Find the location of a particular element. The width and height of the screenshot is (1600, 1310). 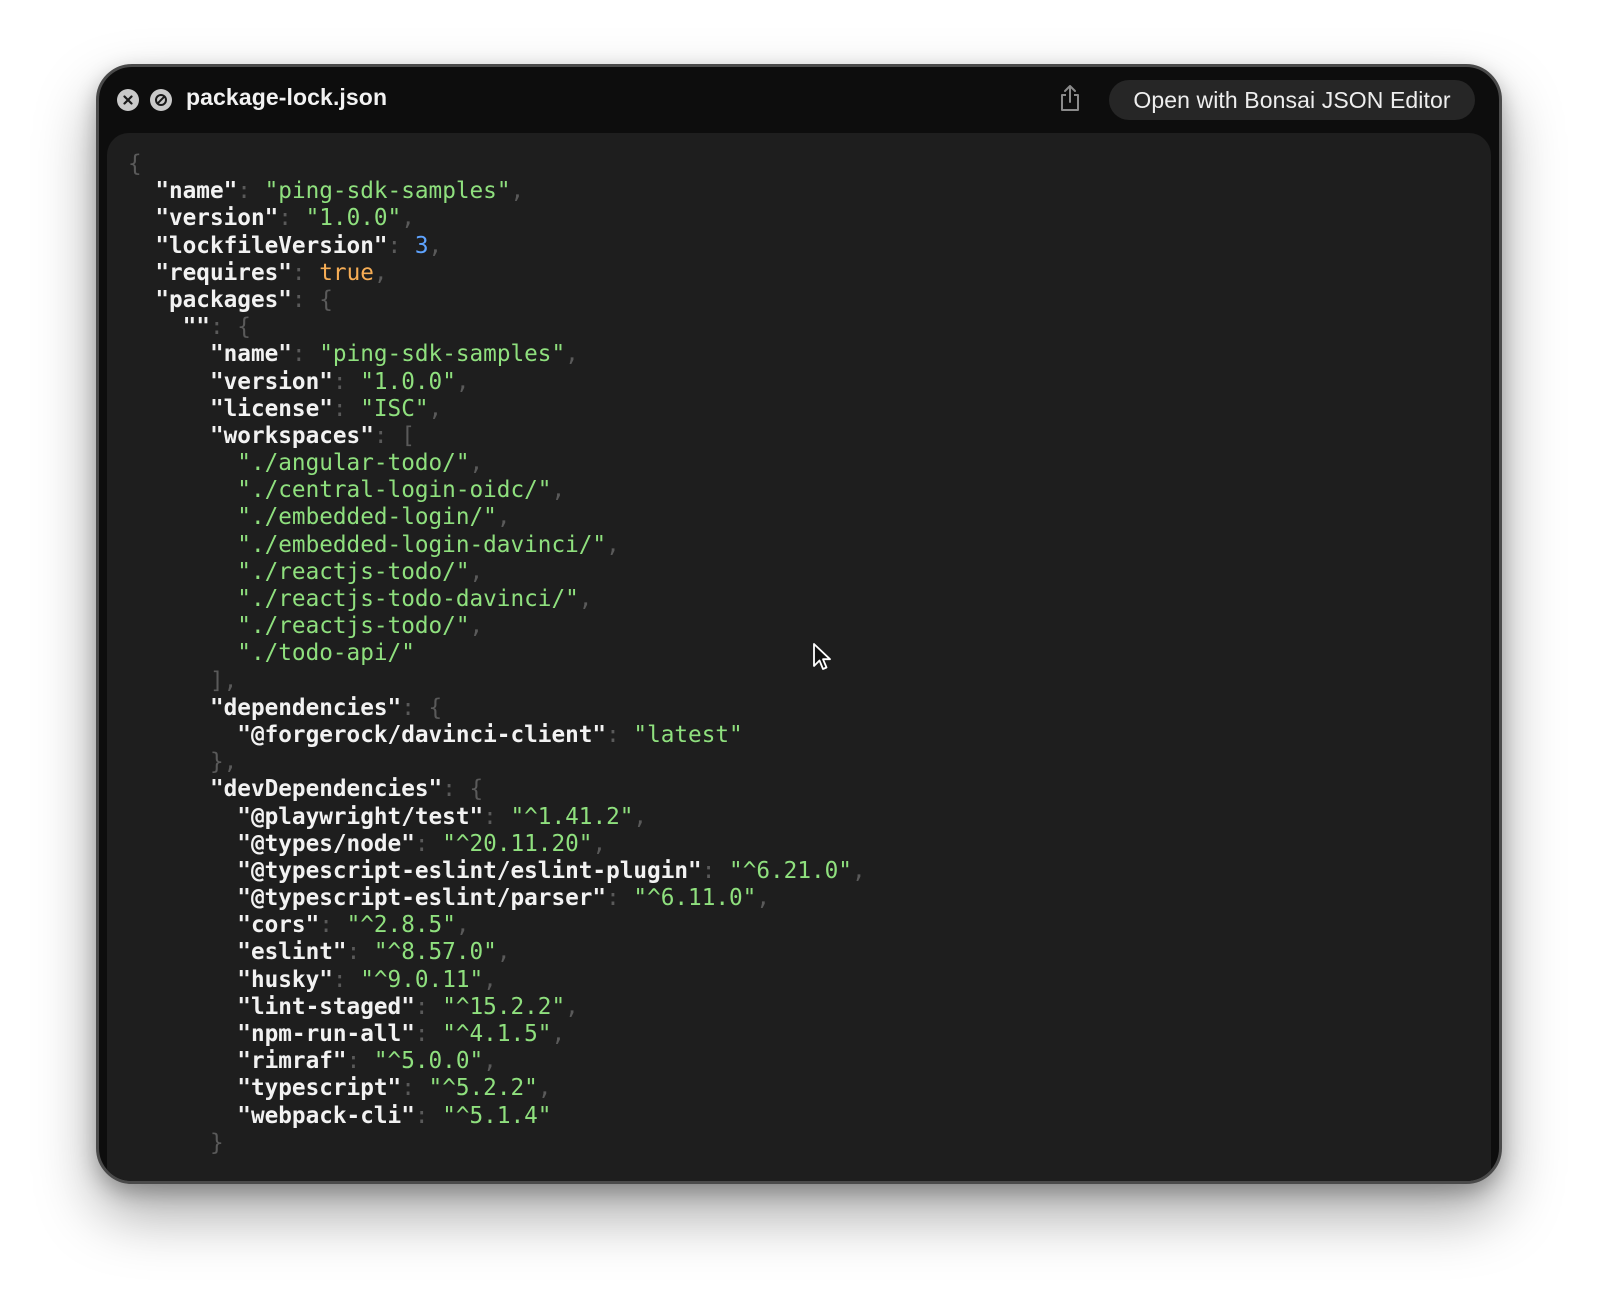

json-value: "./reactjs-todo-davinci/" is located at coordinates (408, 599).